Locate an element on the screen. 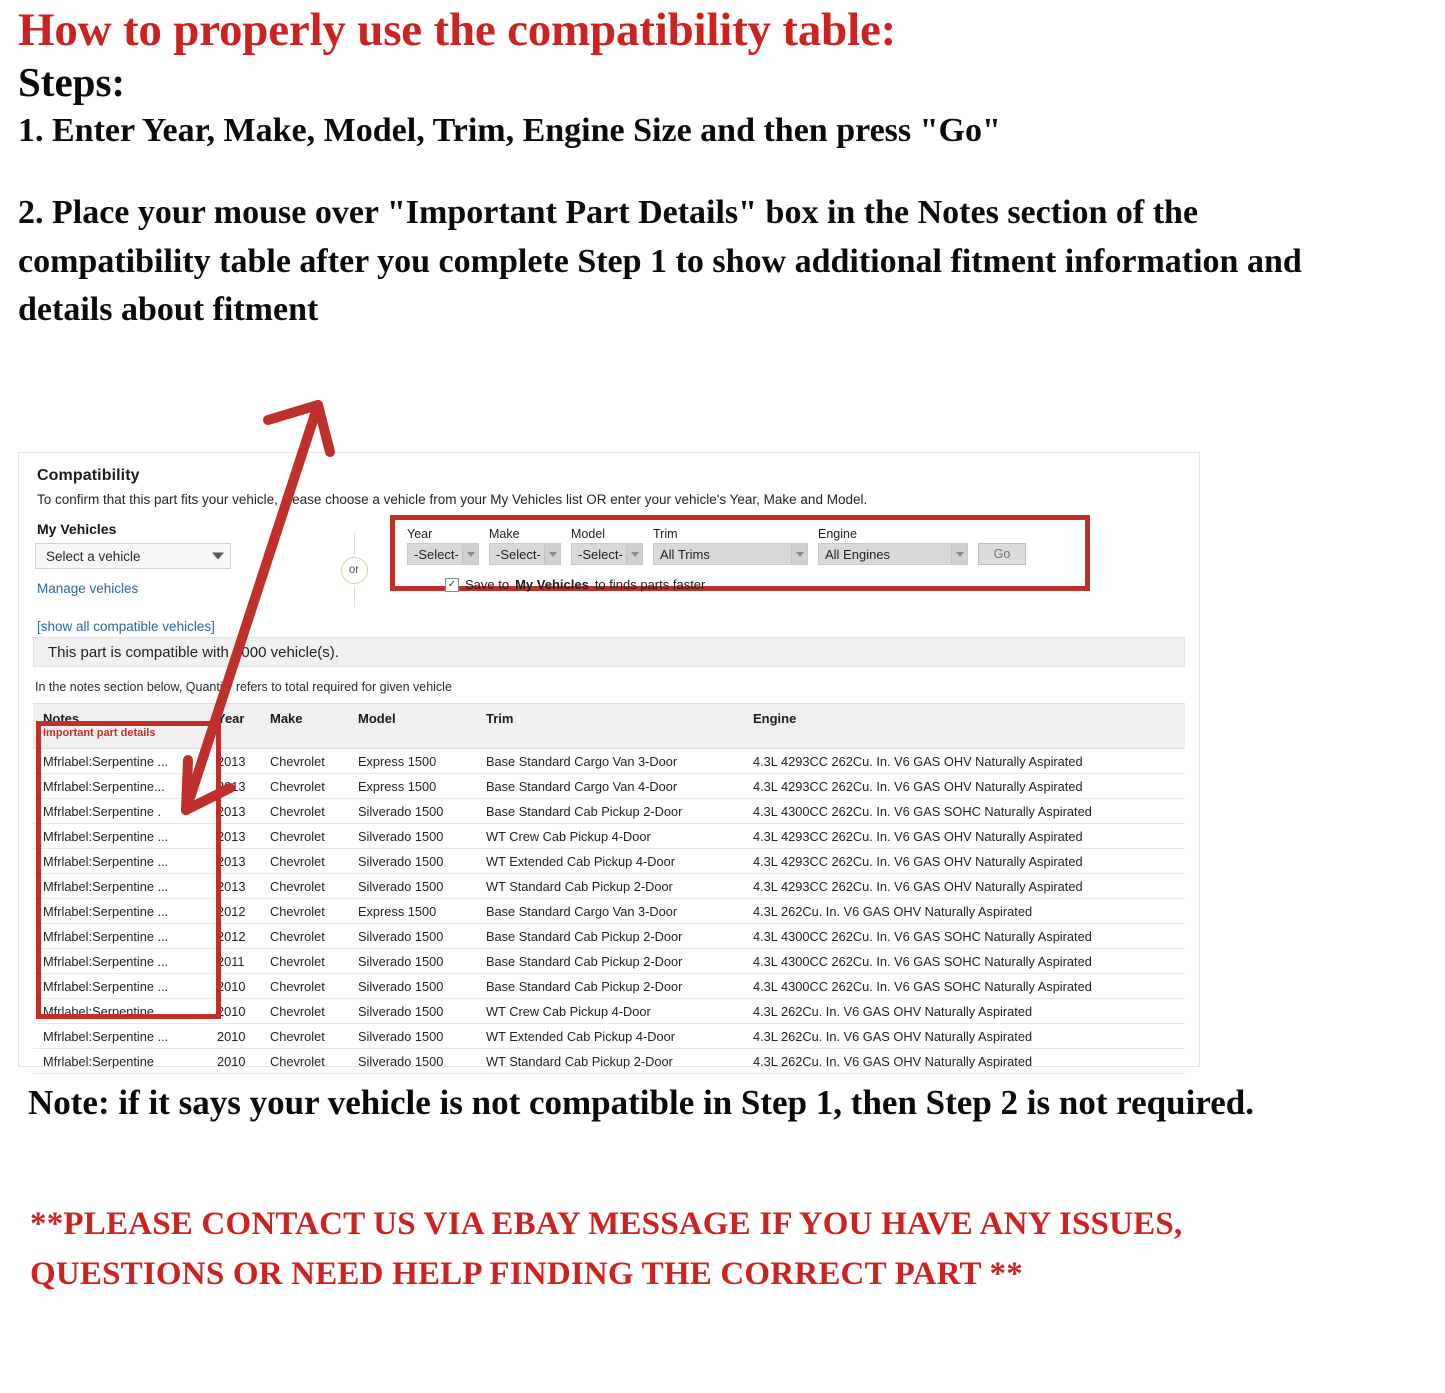 This screenshot has height=1393, width=1445. go-button: Go is located at coordinates (1002, 554).